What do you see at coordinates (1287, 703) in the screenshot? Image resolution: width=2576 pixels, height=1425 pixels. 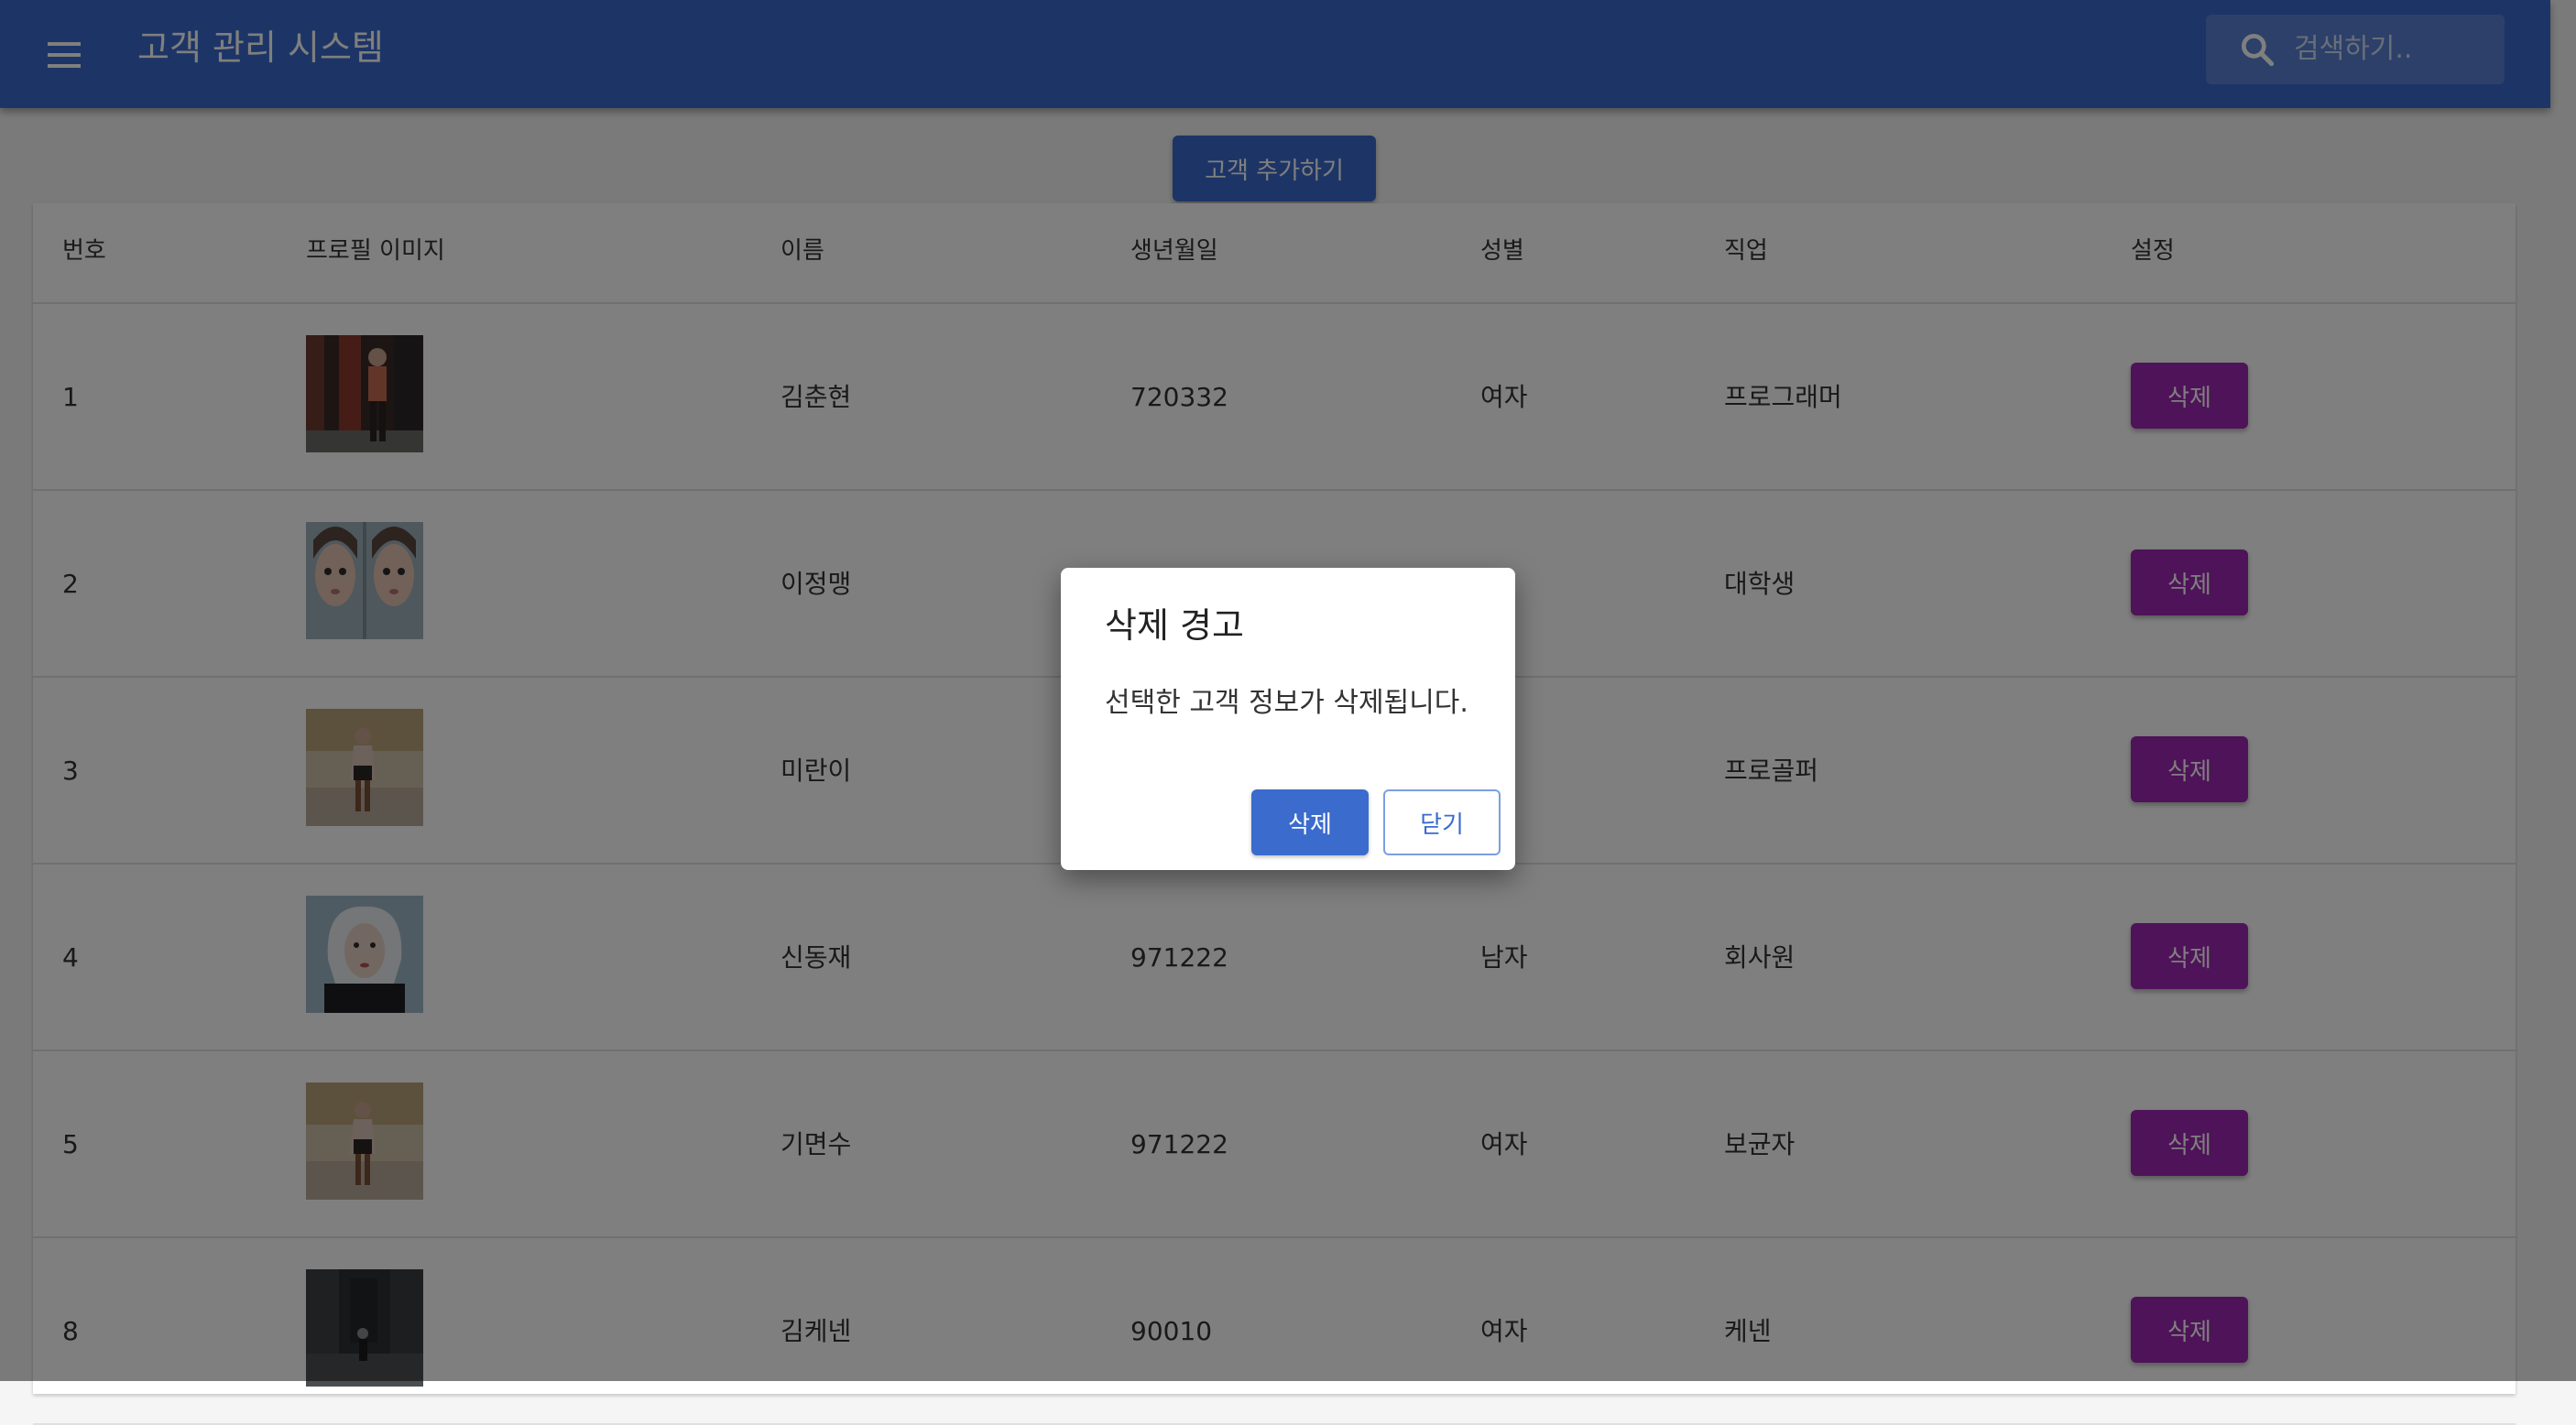 I see `dialog-message: 선택한 고객 정보가 삭제됩니다.` at bounding box center [1287, 703].